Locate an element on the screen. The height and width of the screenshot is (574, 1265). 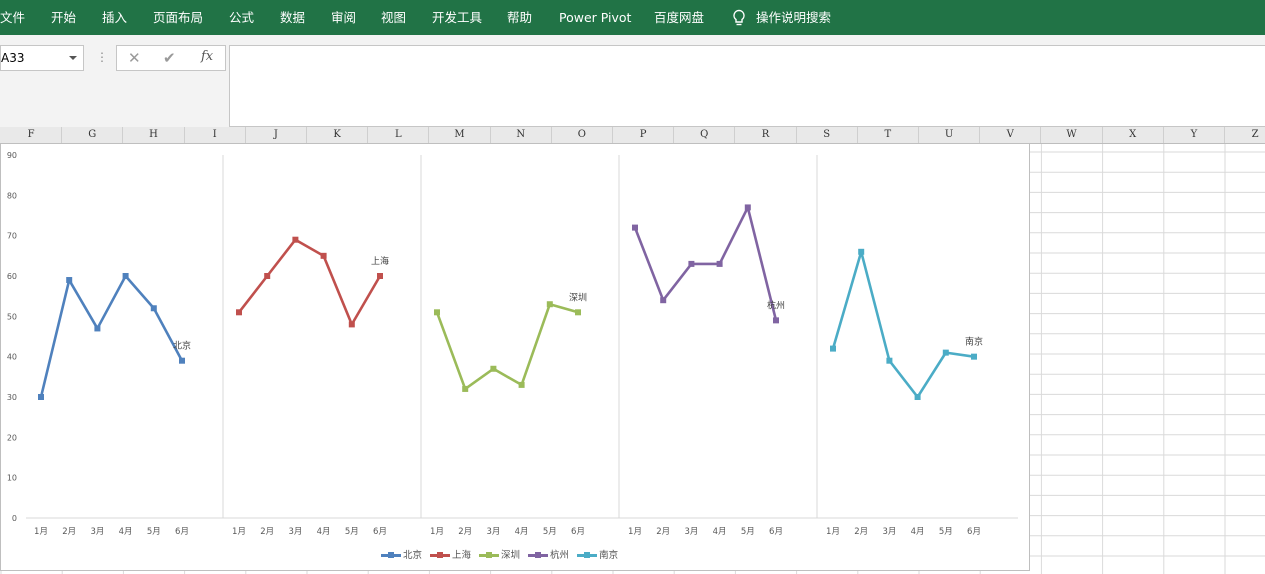
column-header: K is located at coordinates (338, 135).